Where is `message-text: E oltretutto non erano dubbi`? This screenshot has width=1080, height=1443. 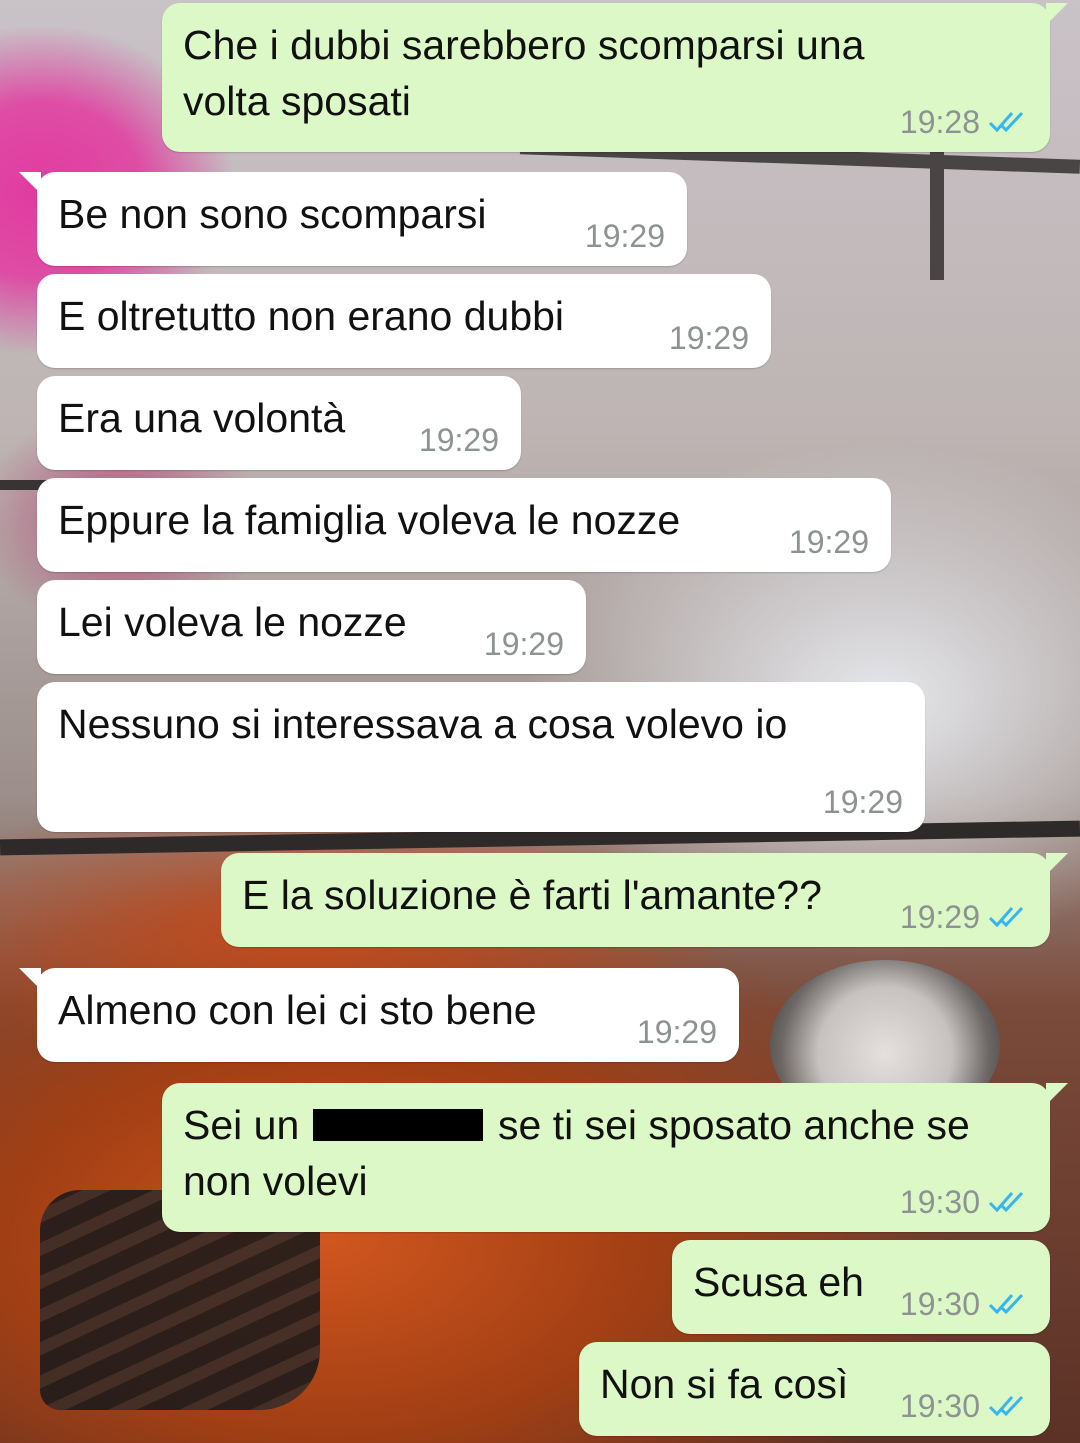 message-text: E oltretutto non erano dubbi is located at coordinates (311, 316).